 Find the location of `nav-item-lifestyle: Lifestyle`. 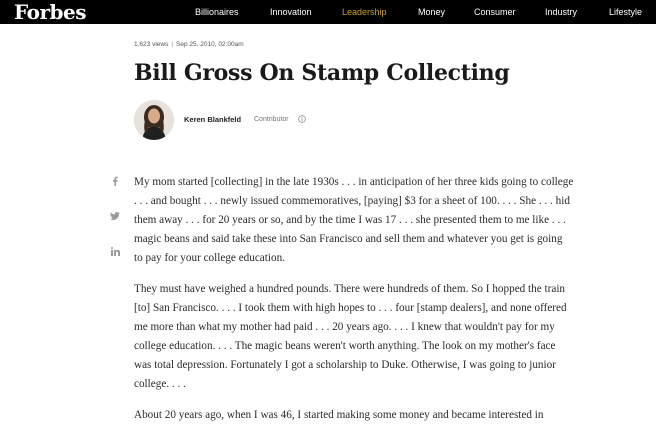

nav-item-lifestyle: Lifestyle is located at coordinates (625, 12).